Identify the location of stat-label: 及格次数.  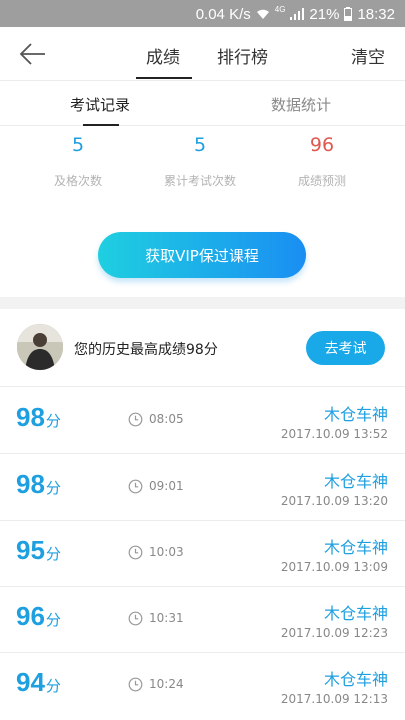
(77, 181).